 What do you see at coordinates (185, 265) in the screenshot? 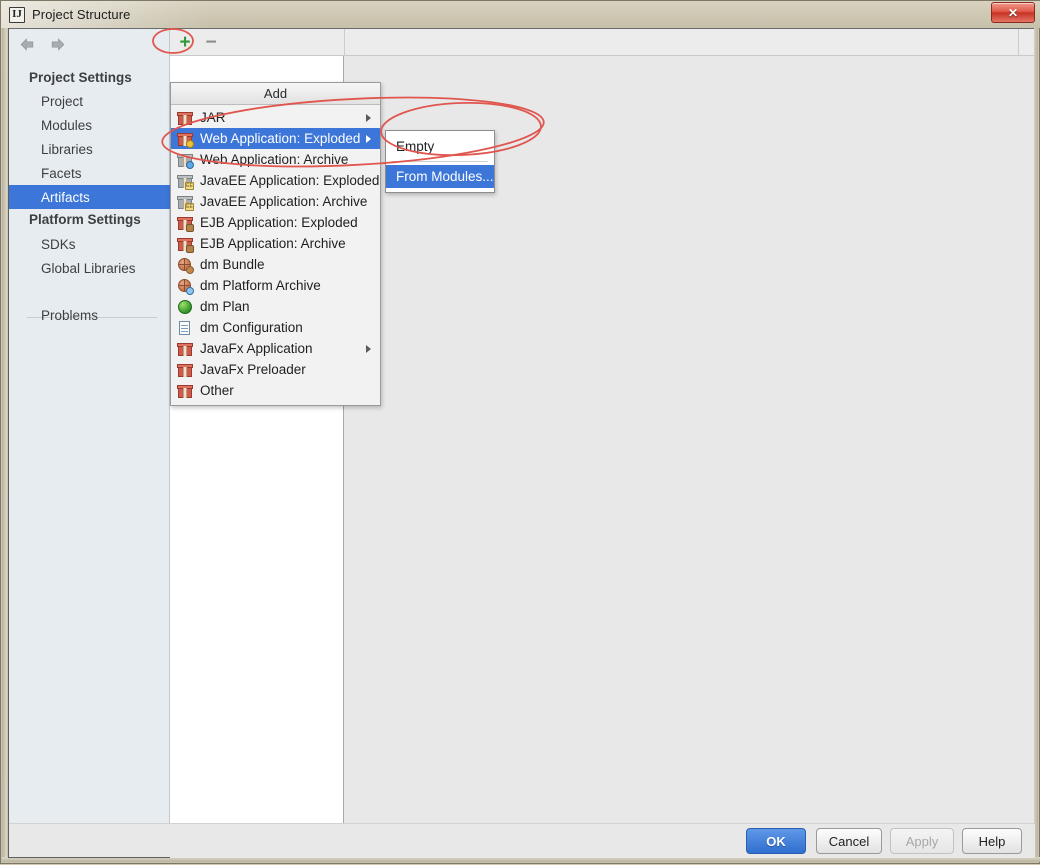
I see `dm-bundle-icon` at bounding box center [185, 265].